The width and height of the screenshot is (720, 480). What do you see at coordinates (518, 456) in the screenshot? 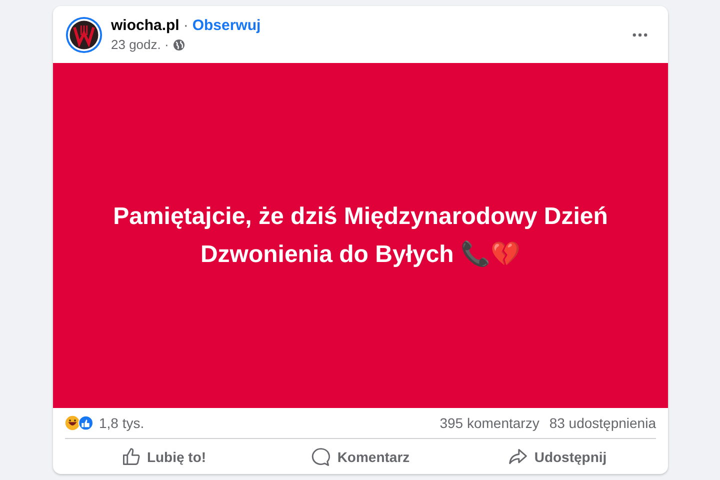
I see `share-arrow-icon` at bounding box center [518, 456].